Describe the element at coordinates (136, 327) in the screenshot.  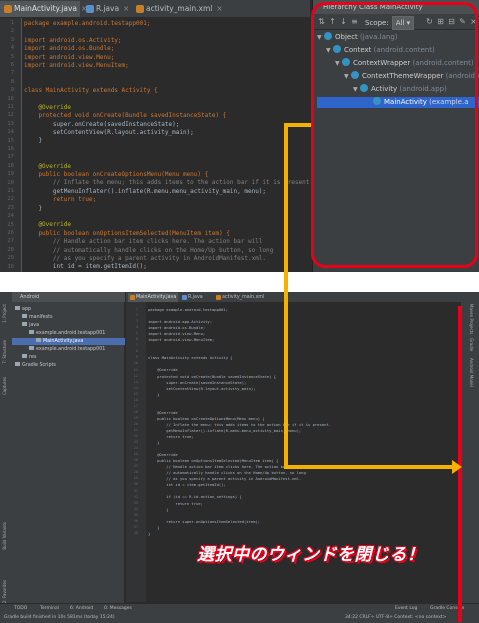
I see `line-number: 4` at that location.